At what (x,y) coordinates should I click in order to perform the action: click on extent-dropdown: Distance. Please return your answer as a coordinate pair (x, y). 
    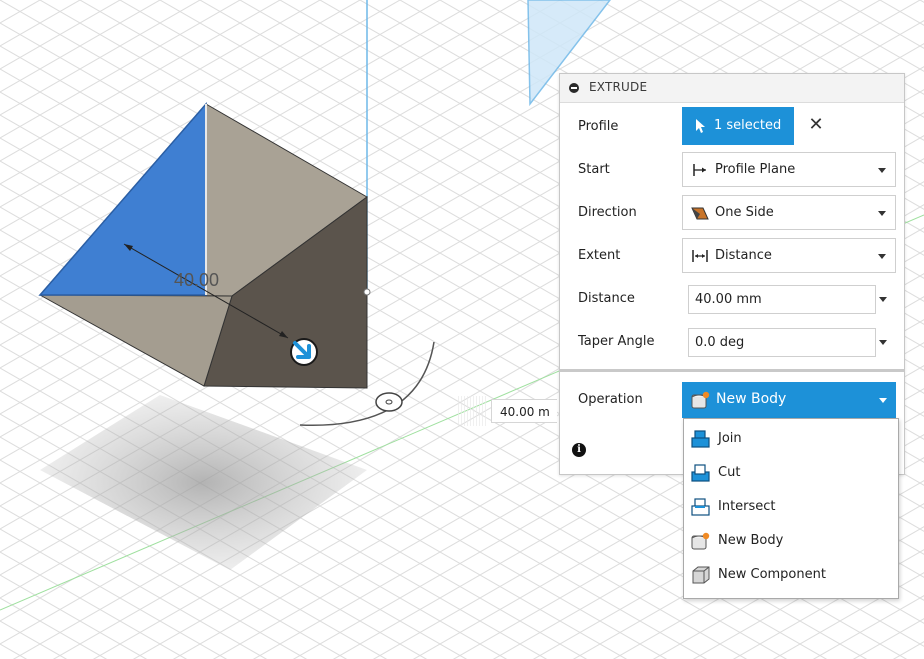
    Looking at the image, I should click on (789, 255).